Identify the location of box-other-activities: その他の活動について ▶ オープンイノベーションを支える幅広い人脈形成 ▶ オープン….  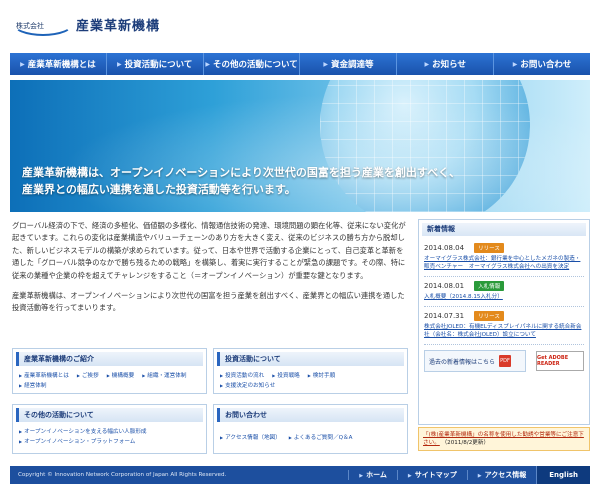
(109, 429).